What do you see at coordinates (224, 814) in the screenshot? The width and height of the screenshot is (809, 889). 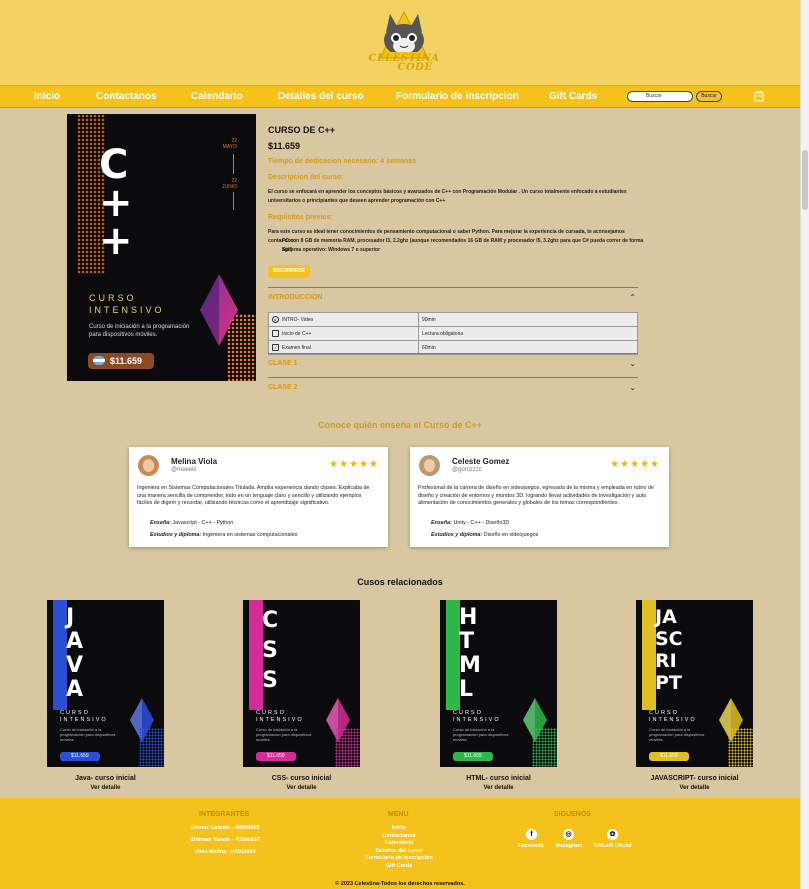 I see `footer-integrantes-heading: INTEGRANTES` at bounding box center [224, 814].